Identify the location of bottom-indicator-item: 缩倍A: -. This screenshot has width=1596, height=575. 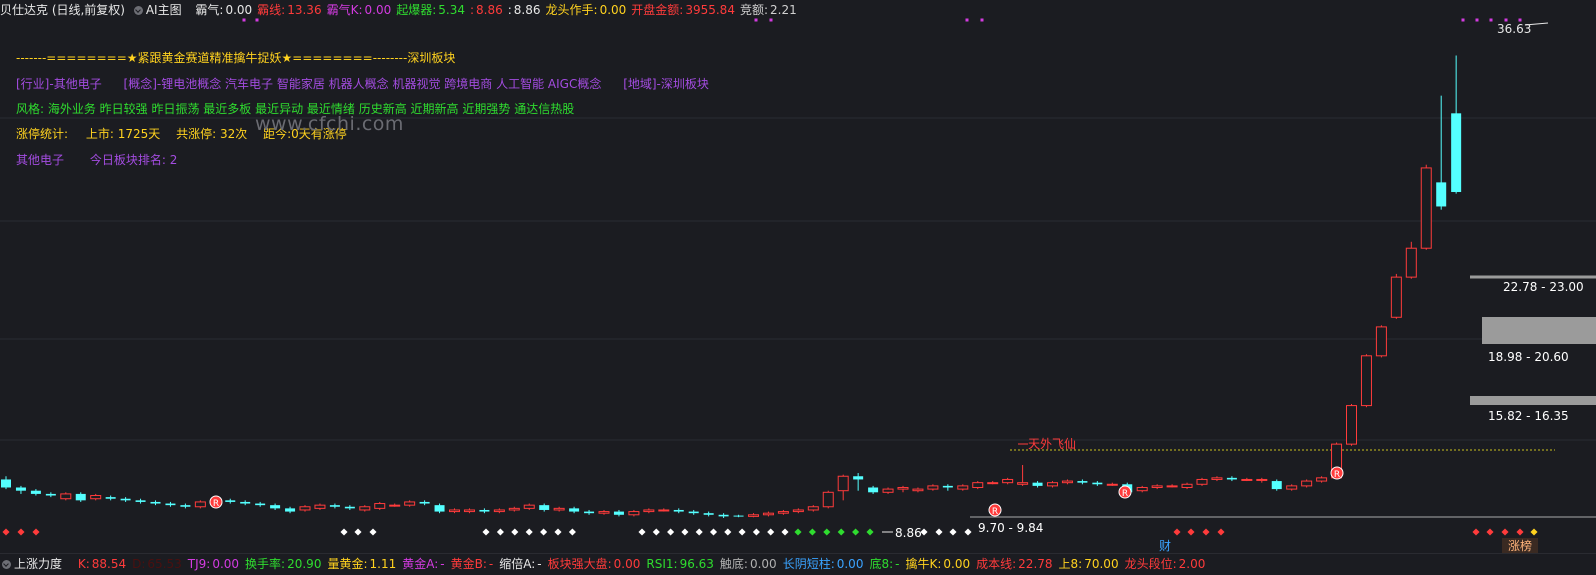
(520, 564).